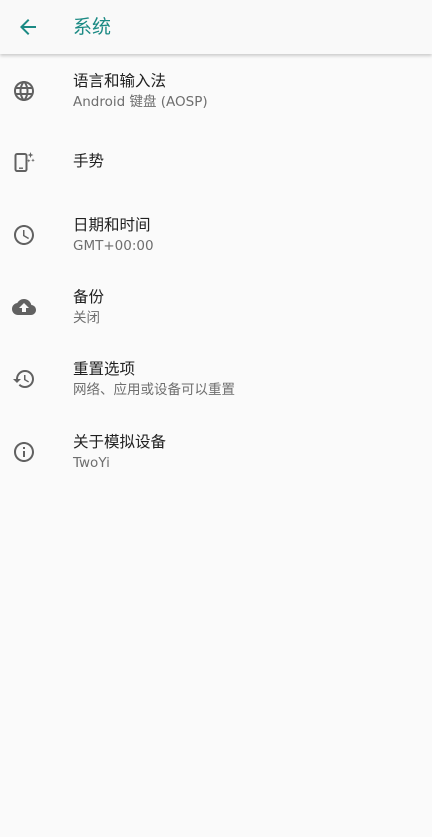 The height and width of the screenshot is (837, 432). Describe the element at coordinates (24, 235) in the screenshot. I see `clock-icon` at that location.